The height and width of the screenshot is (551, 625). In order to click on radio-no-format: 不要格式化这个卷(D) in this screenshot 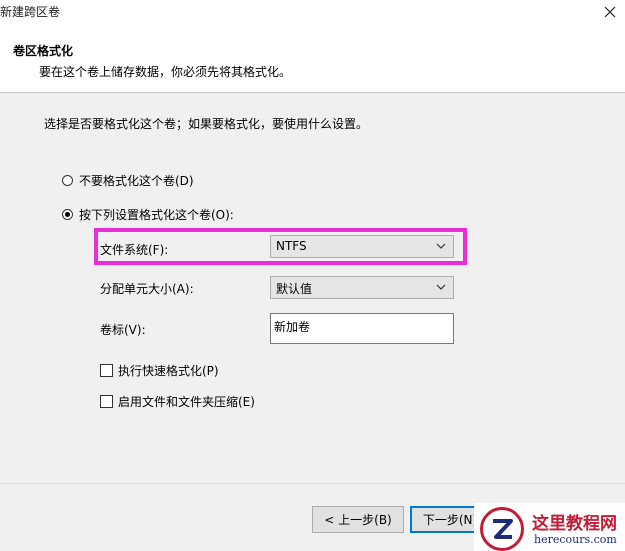, I will do `click(128, 180)`.